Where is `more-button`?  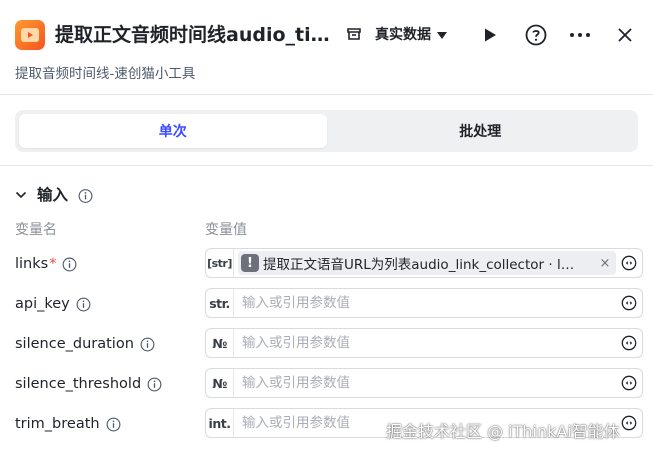 more-button is located at coordinates (580, 35).